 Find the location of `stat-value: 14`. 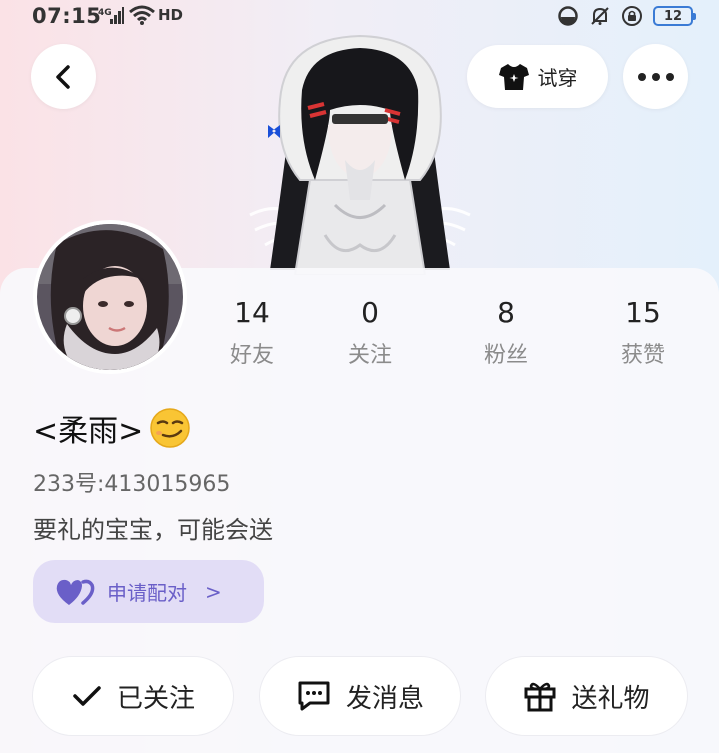

stat-value: 14 is located at coordinates (252, 312).